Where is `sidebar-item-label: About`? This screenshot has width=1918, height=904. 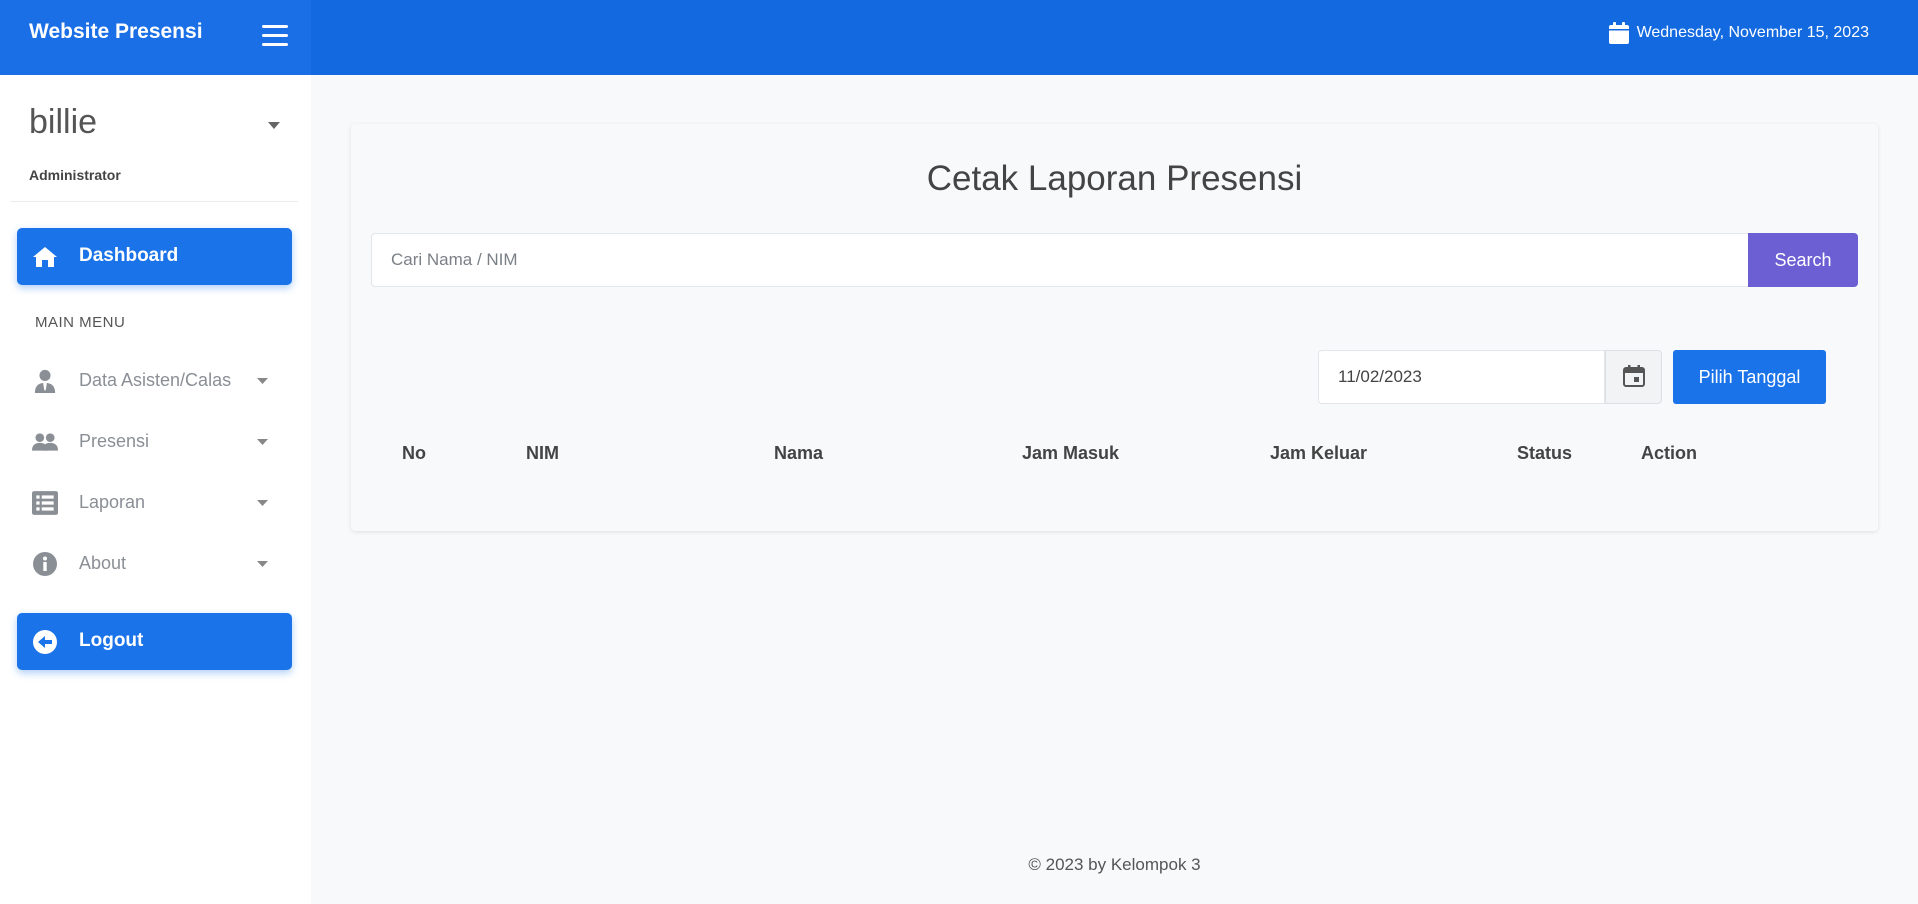 sidebar-item-label: About is located at coordinates (103, 563).